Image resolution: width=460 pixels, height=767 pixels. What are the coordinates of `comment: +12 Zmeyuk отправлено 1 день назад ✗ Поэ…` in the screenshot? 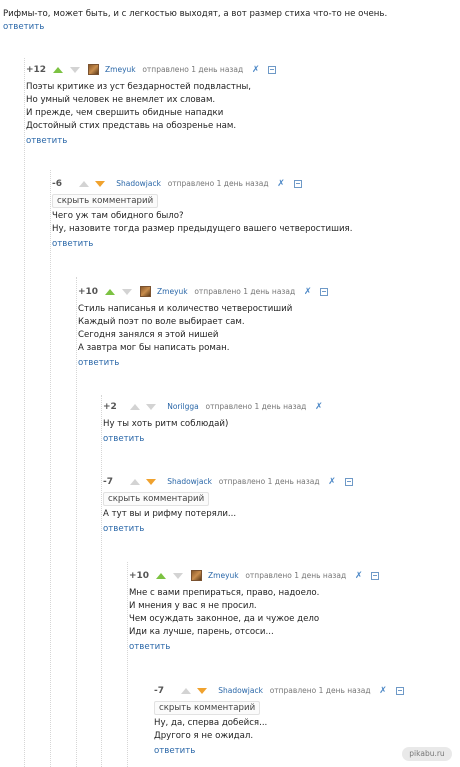 It's located at (243, 105).